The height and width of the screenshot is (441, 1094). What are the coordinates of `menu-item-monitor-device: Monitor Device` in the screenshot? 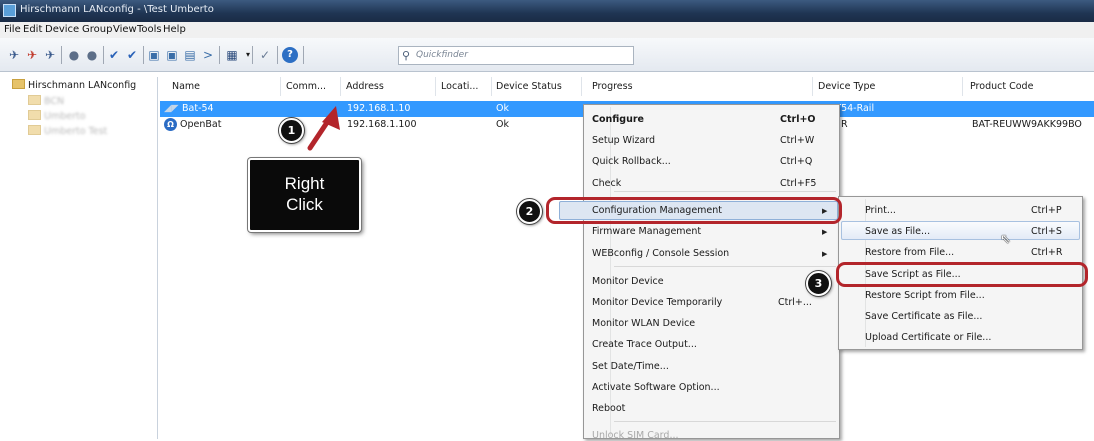 It's located at (628, 281).